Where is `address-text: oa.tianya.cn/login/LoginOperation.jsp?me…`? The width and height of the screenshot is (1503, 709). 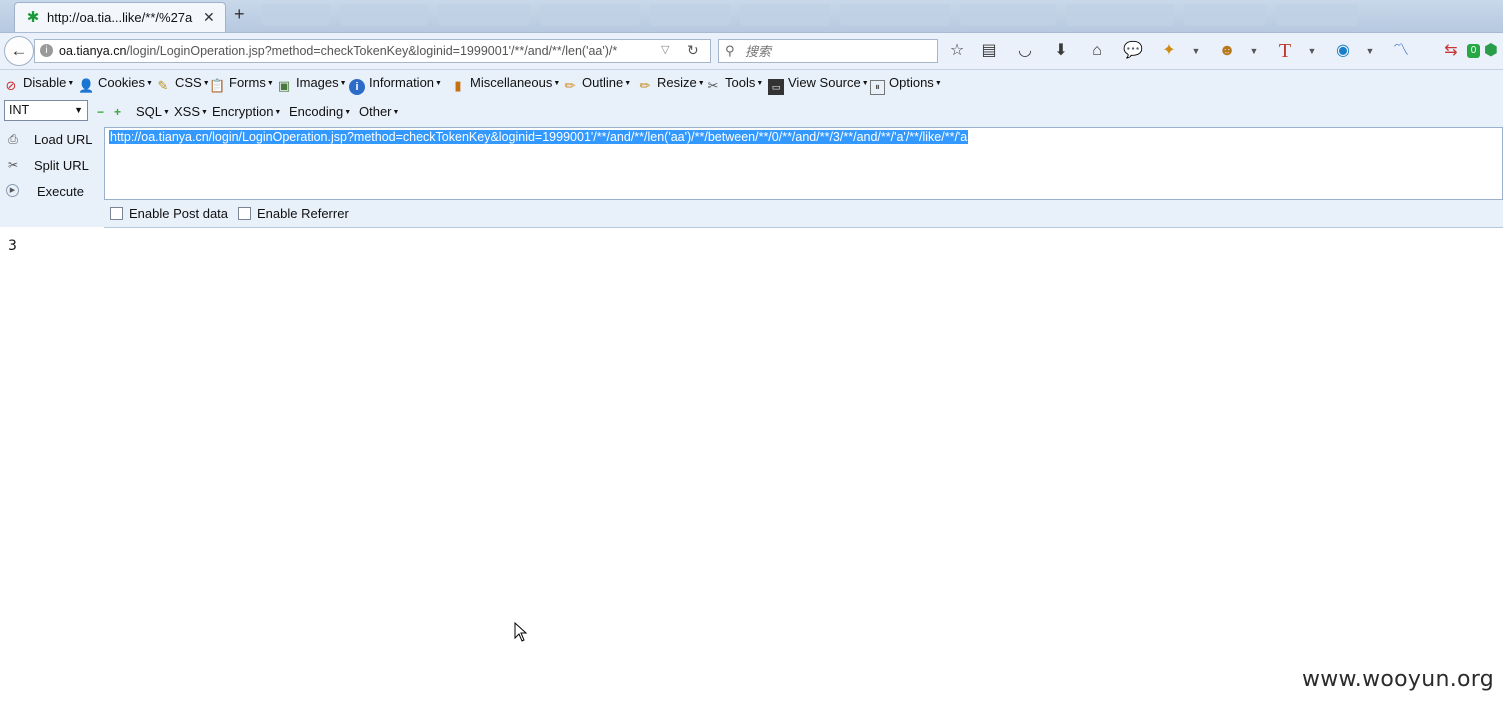 address-text: oa.tianya.cn/login/LoginOperation.jsp?me… is located at coordinates (359, 51).